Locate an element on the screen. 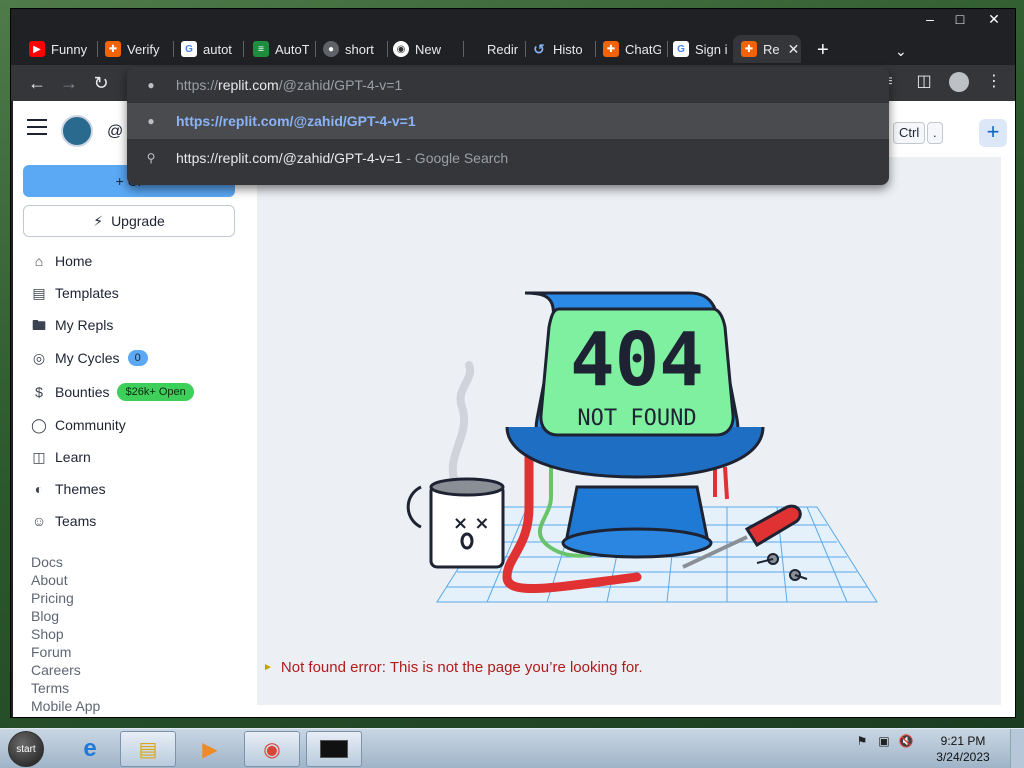  network-icon: ▣ is located at coordinates (884, 741).